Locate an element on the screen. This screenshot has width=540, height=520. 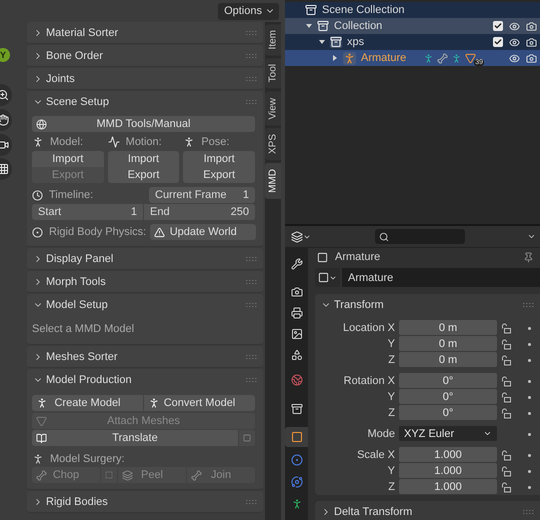
group-label: Motion: is located at coordinates (144, 142).